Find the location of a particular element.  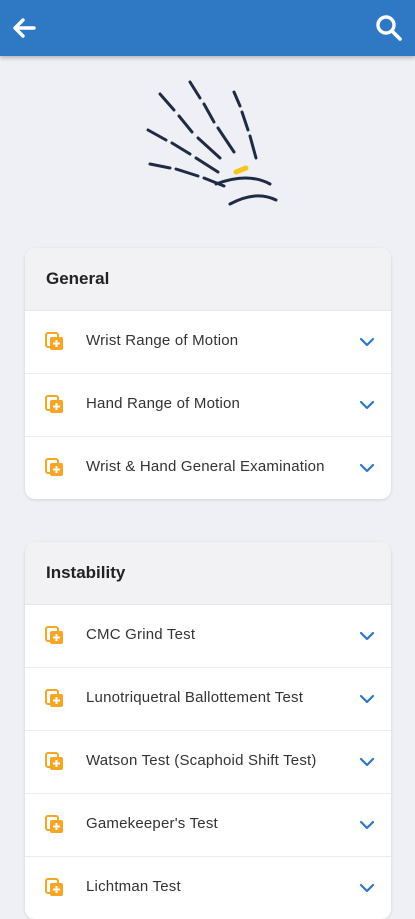

list-item-label: Watson Test (Scaphoid Shift Test) is located at coordinates (201, 760).